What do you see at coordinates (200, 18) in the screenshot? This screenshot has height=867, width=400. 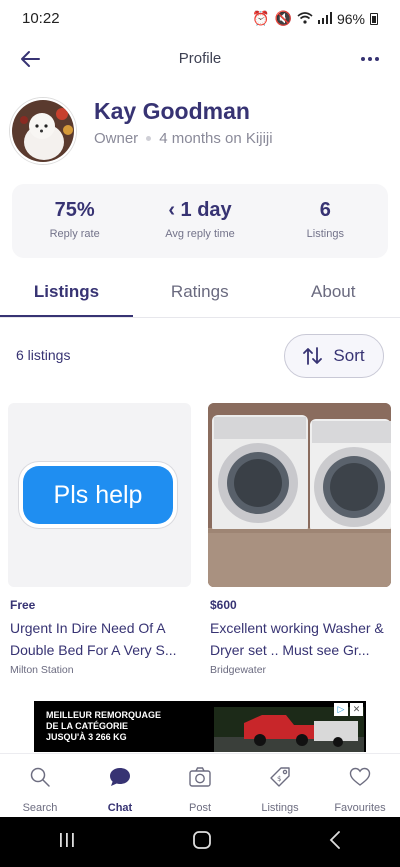 I see `status-bar: 10:22 ⏰ 🔇 96%` at bounding box center [200, 18].